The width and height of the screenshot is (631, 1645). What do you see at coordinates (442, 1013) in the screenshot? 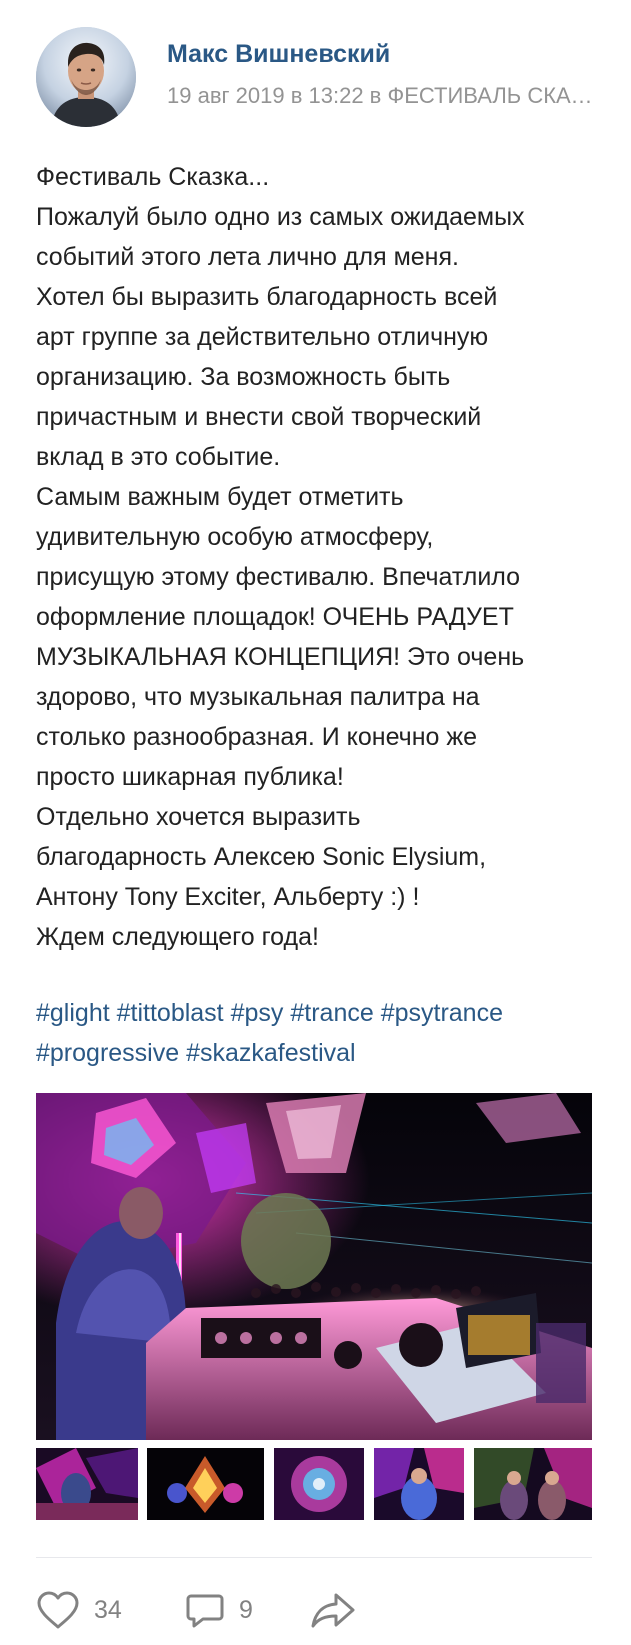
I see `hashtag-link: #psytrance` at bounding box center [442, 1013].